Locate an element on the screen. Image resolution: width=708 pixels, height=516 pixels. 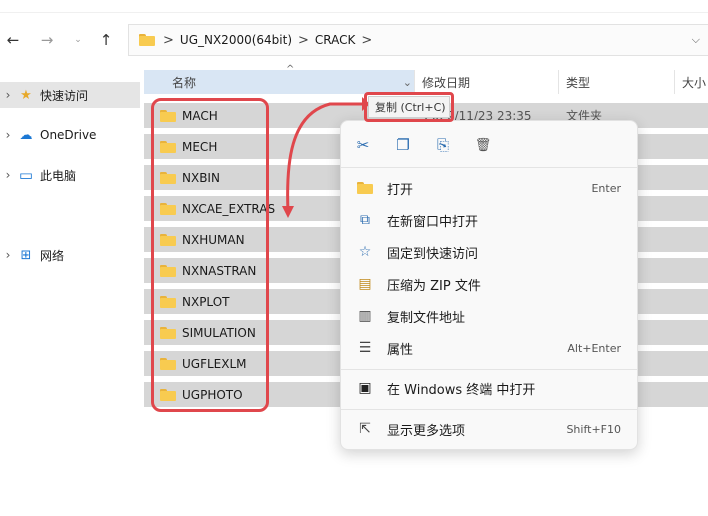
column-header-type: 类型 is located at coordinates (578, 82).